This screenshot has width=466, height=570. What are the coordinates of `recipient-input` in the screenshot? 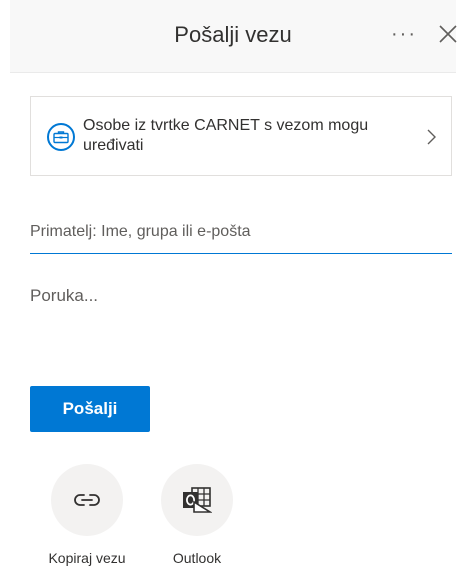 It's located at (241, 232).